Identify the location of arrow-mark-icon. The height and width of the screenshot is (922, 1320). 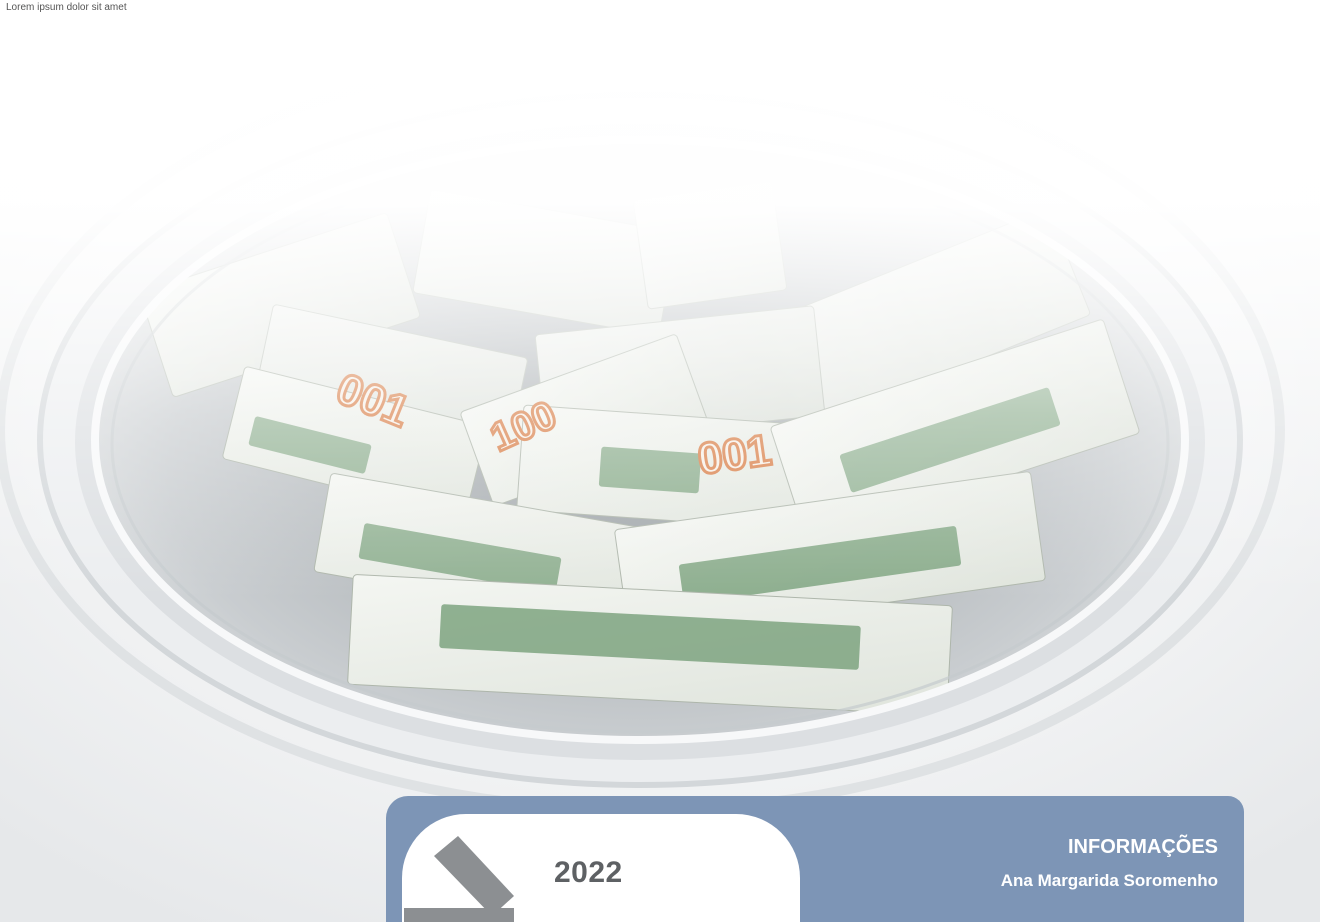
(459, 879).